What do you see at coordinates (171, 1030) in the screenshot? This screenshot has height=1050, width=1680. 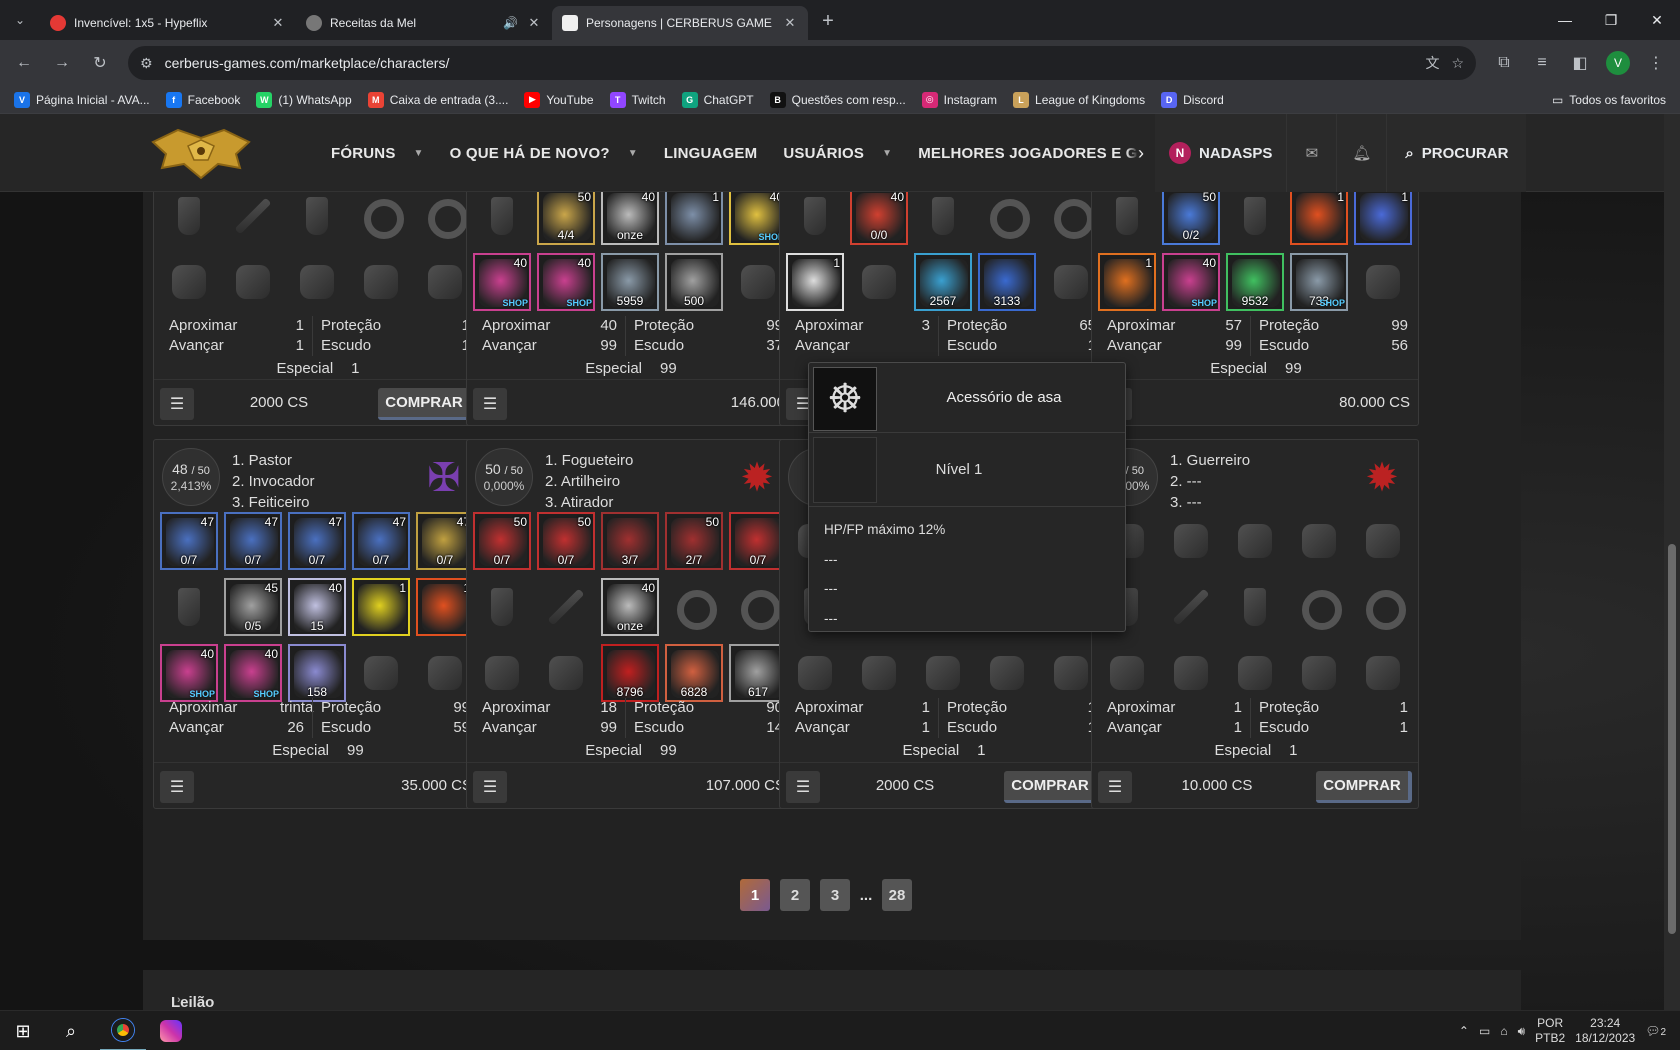 I see `instagram-icon` at bounding box center [171, 1030].